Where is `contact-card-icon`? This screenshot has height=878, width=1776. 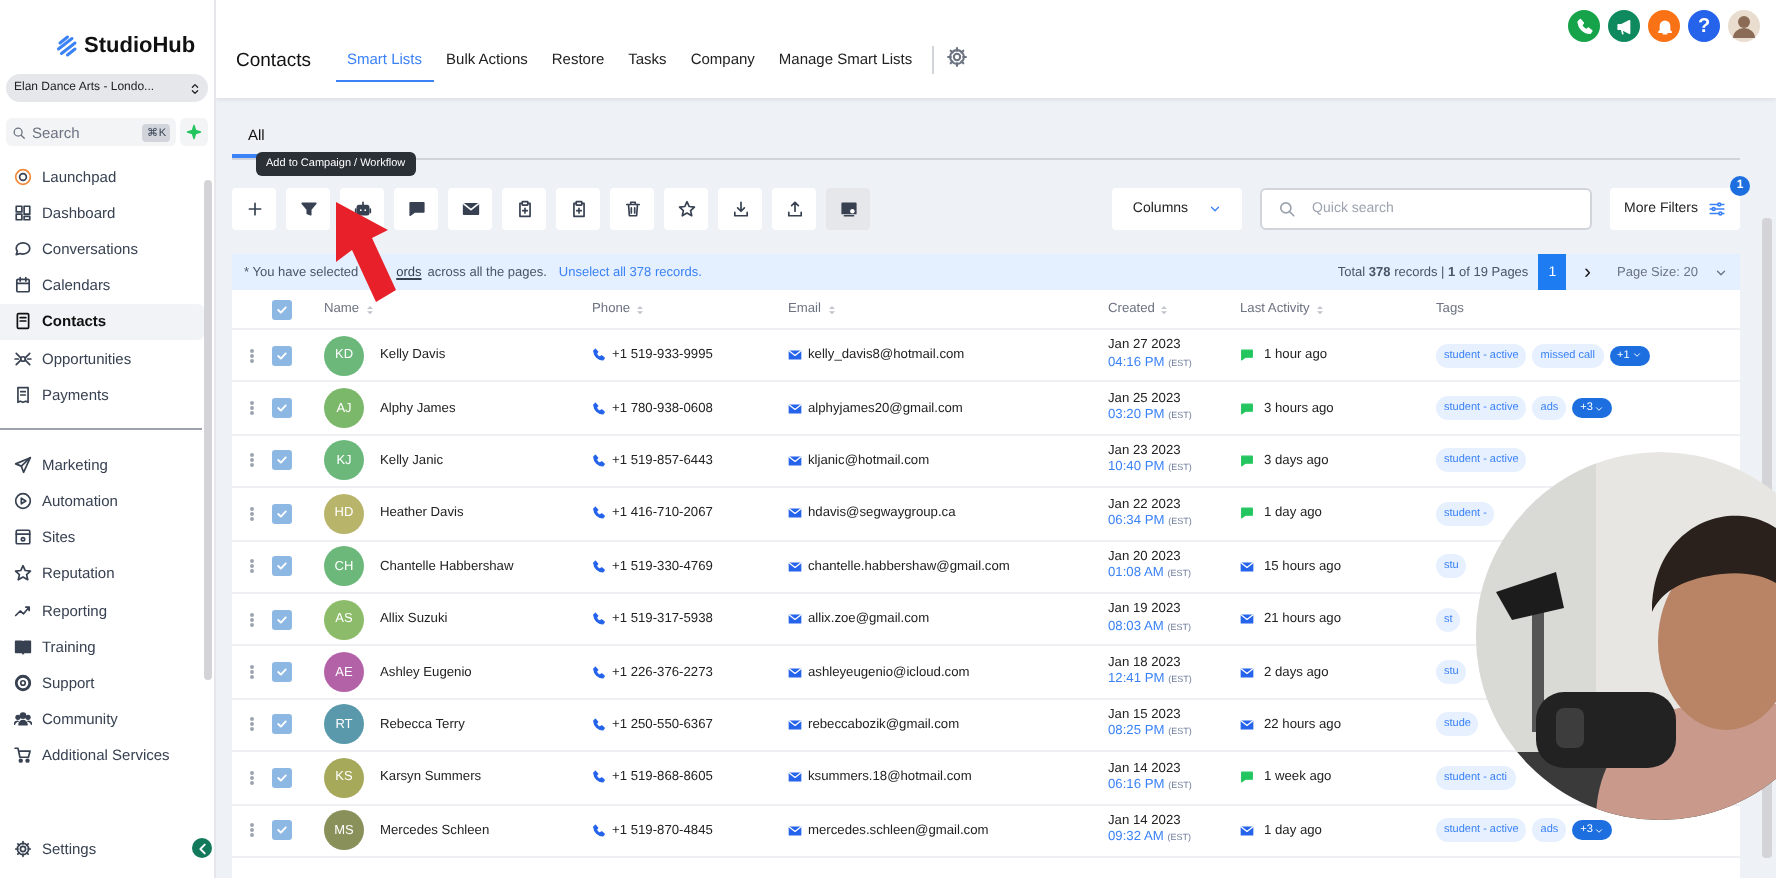
contact-card-icon is located at coordinates (23, 321).